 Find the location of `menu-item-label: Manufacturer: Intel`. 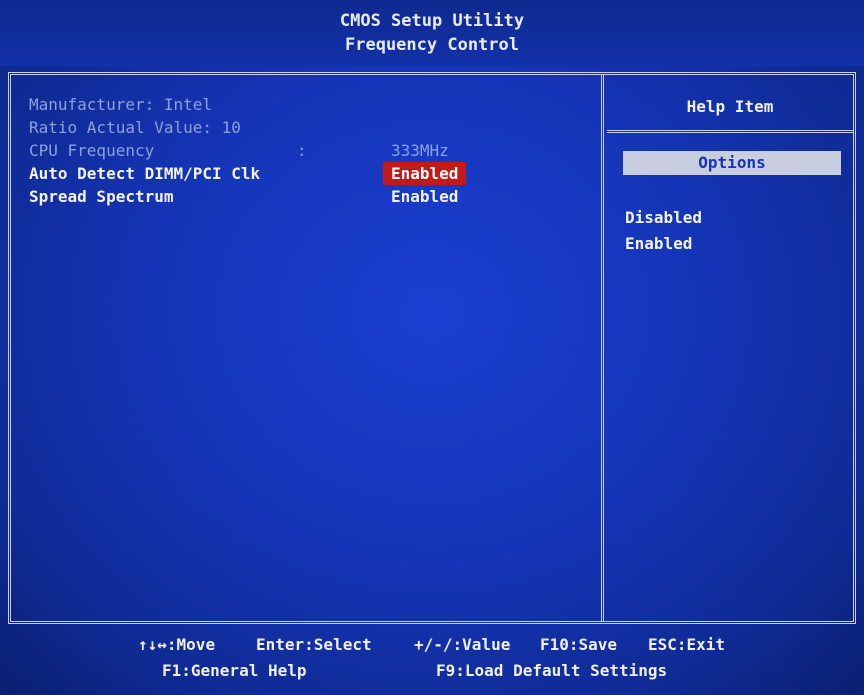

menu-item-label: Manufacturer: Intel is located at coordinates (121, 104).